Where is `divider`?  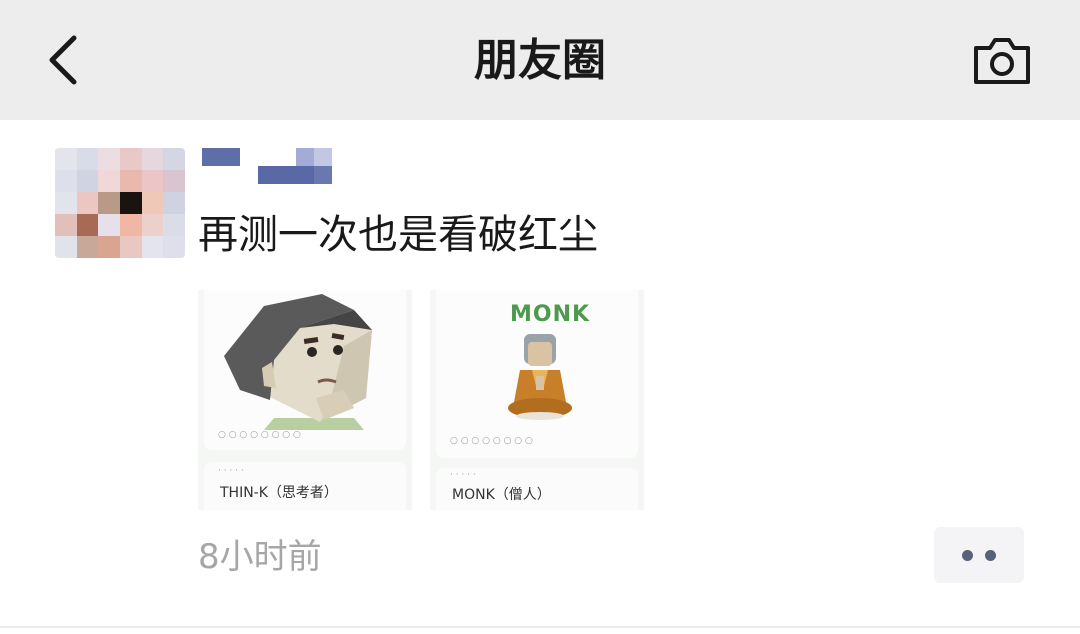 divider is located at coordinates (540, 627).